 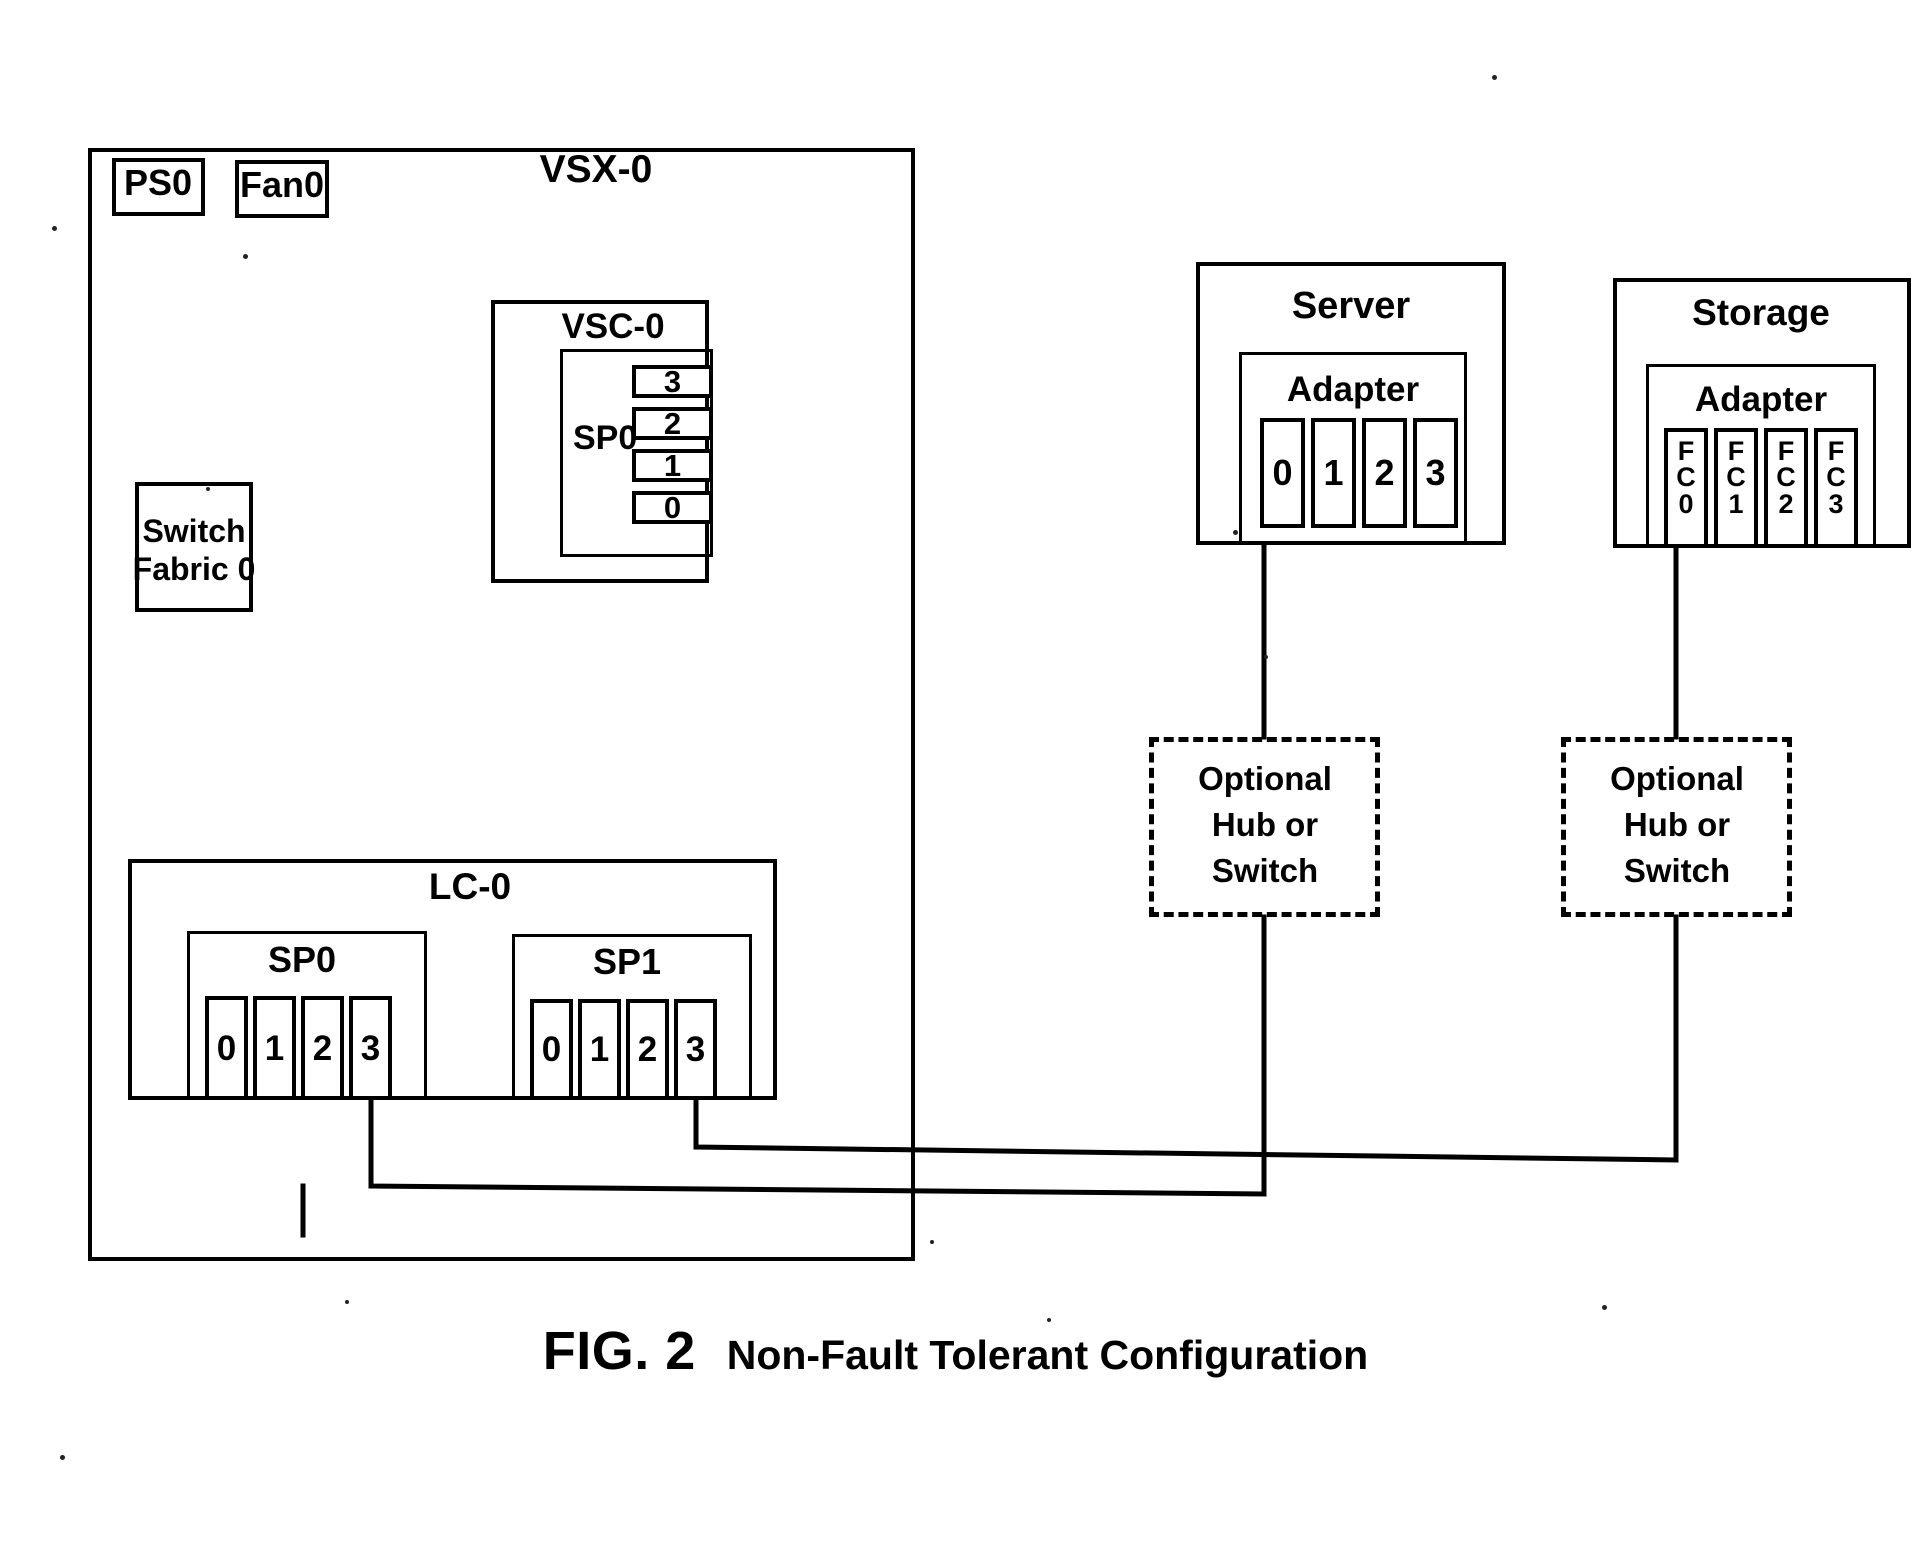 I want to click on server-label: Server, so click(x=1351, y=306).